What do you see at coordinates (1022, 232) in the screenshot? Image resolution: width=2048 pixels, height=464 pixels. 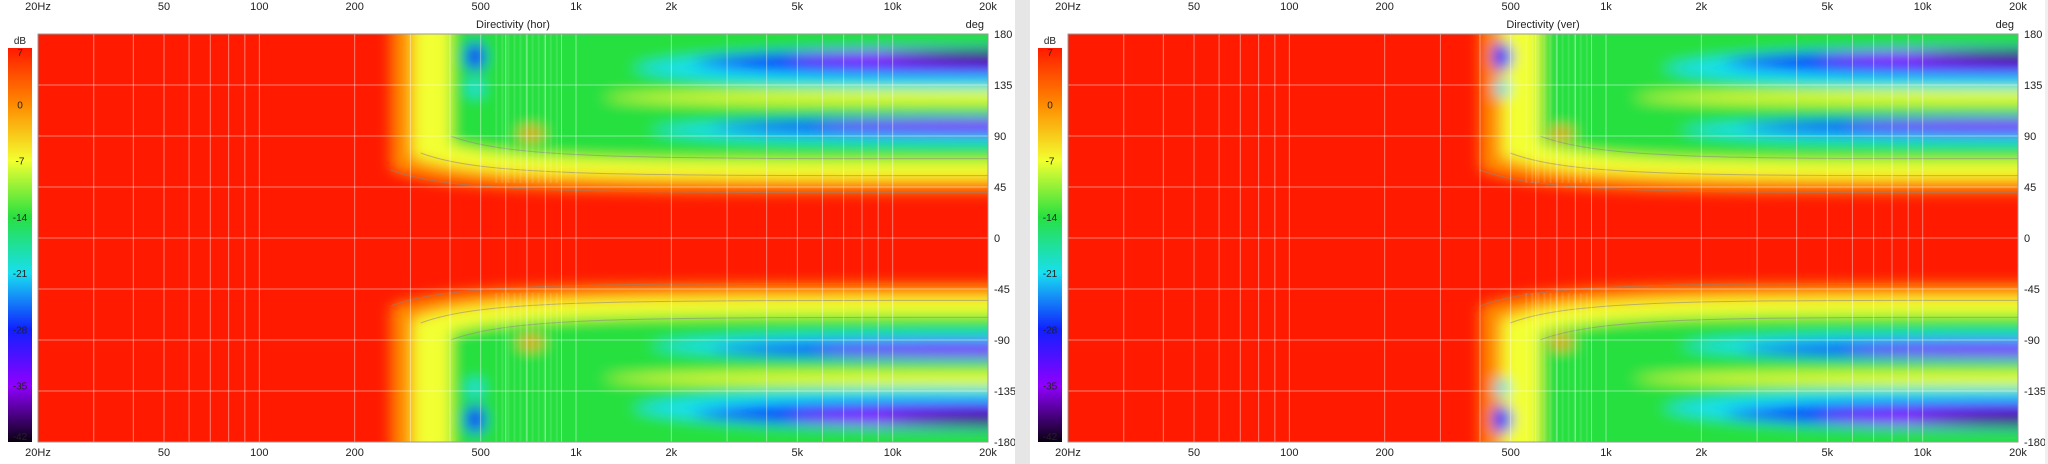 I see `panel-divider` at bounding box center [1022, 232].